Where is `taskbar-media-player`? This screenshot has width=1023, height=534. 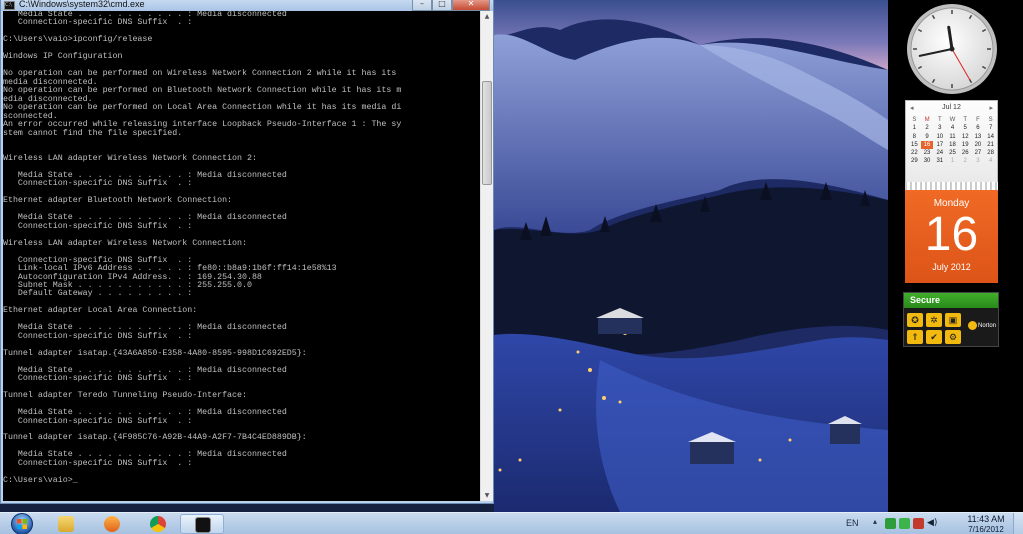
taskbar-media-player is located at coordinates (112, 524).